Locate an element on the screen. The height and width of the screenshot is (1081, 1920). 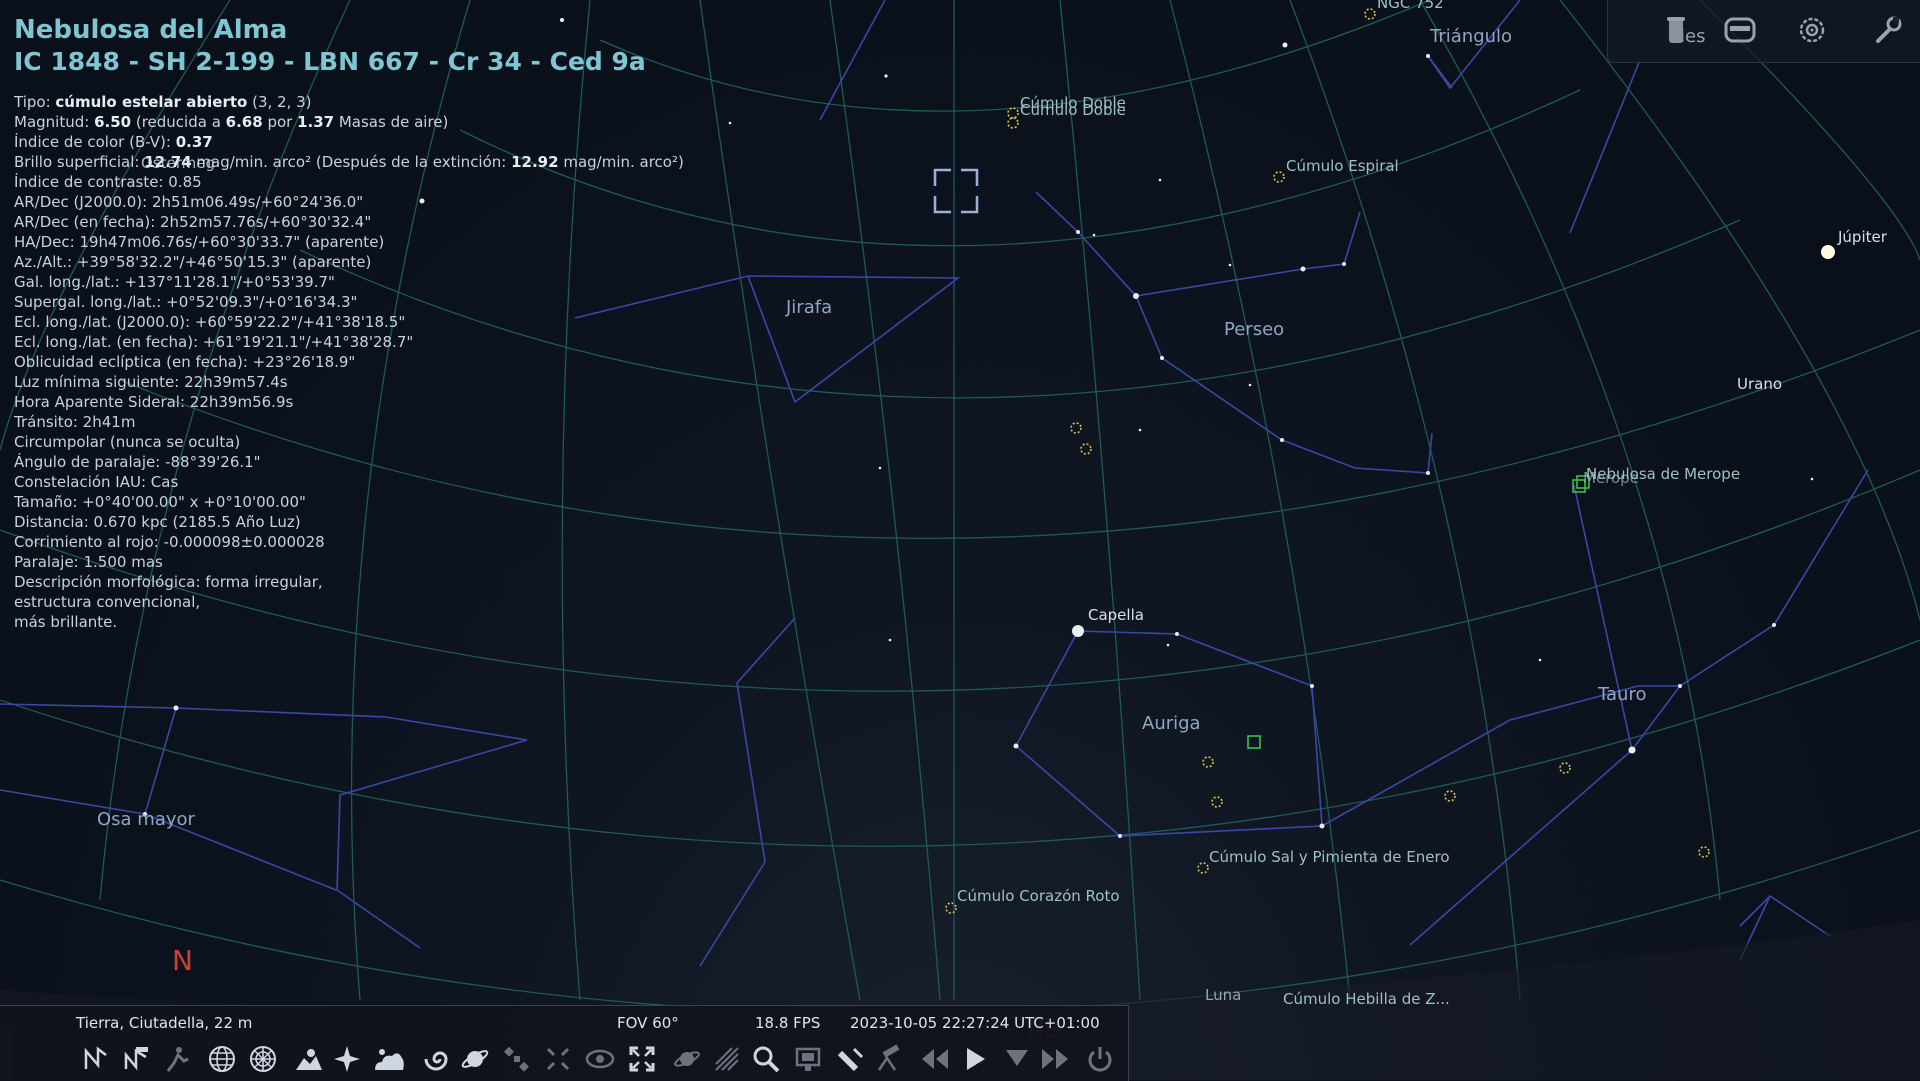
label-cumulo-corazon-roto: Cúmulo Corazón Roto is located at coordinates (1038, 896).